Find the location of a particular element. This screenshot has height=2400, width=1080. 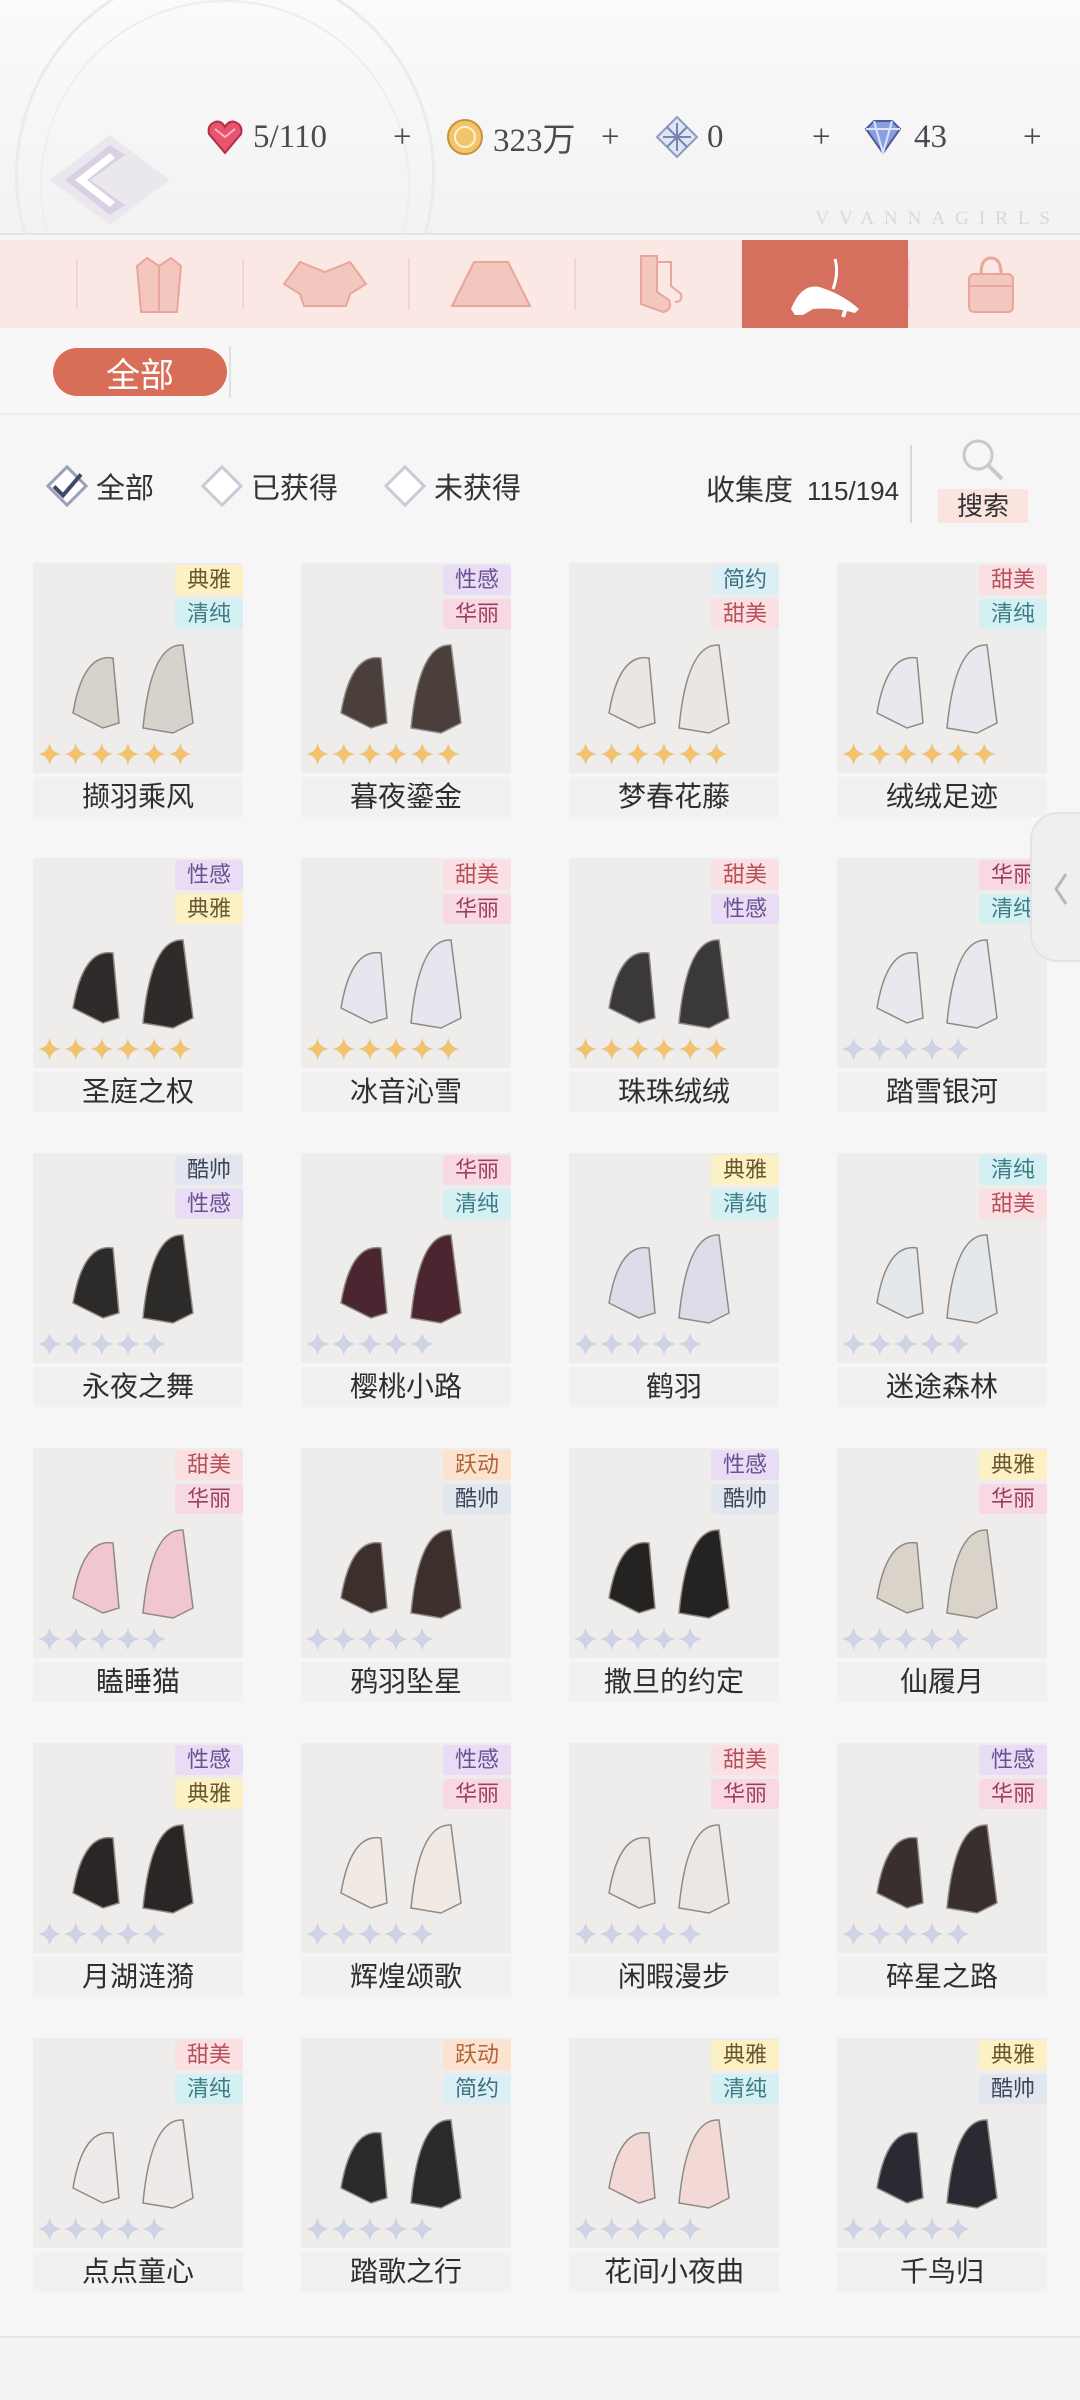

shoe-item-card: 酷帅 性感 ✦ ✦ ✦ ✦ ✦ 永夜之舞 is located at coordinates (138, 1282).